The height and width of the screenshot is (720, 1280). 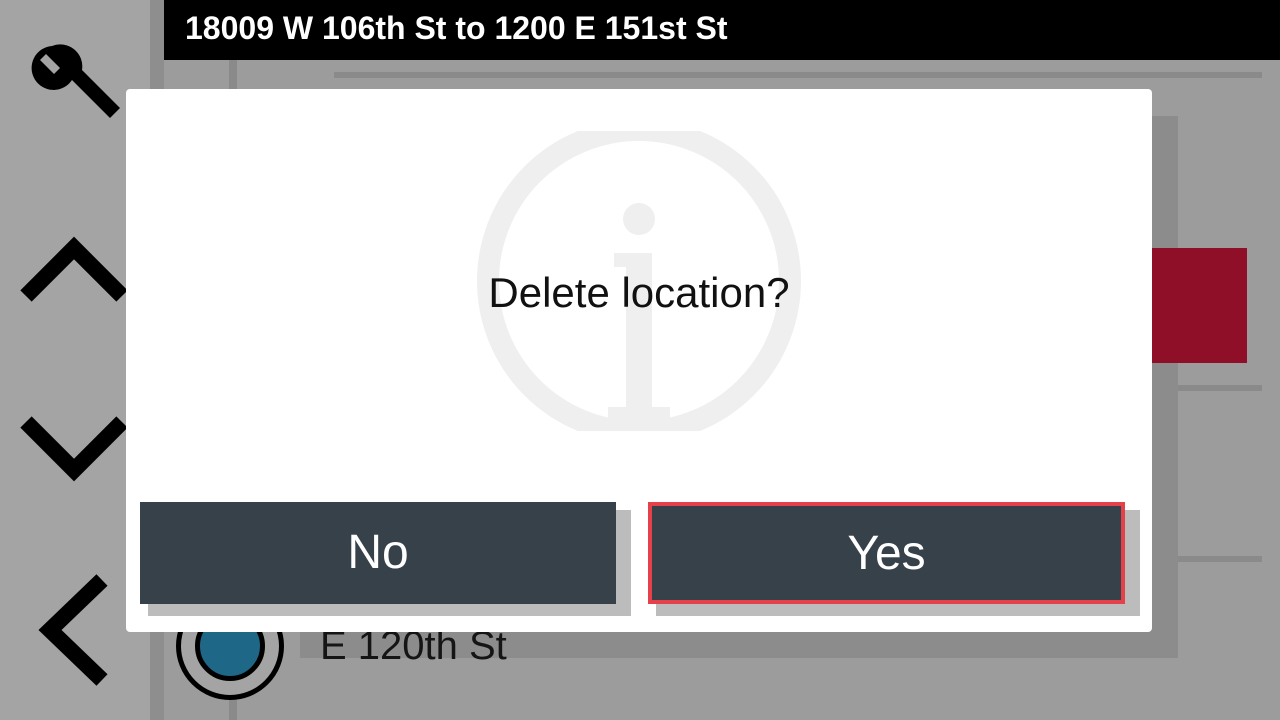 What do you see at coordinates (74, 270) in the screenshot?
I see `chevron-up-icon` at bounding box center [74, 270].